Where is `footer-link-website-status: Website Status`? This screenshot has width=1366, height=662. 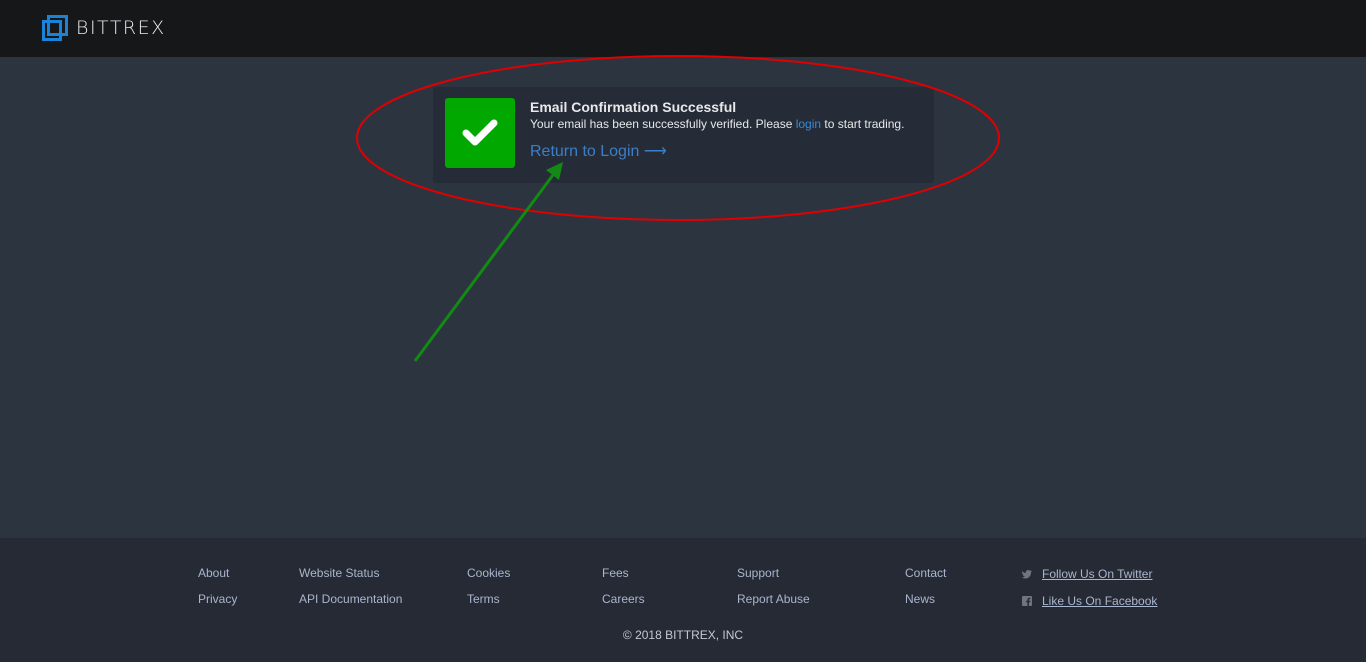 footer-link-website-status: Website Status is located at coordinates (339, 573).